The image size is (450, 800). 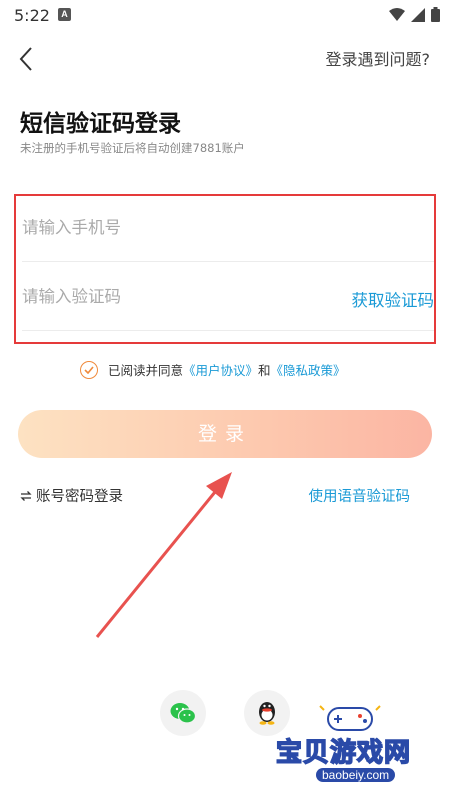 I want to click on code-field-row: 获取验证码, so click(x=228, y=298).